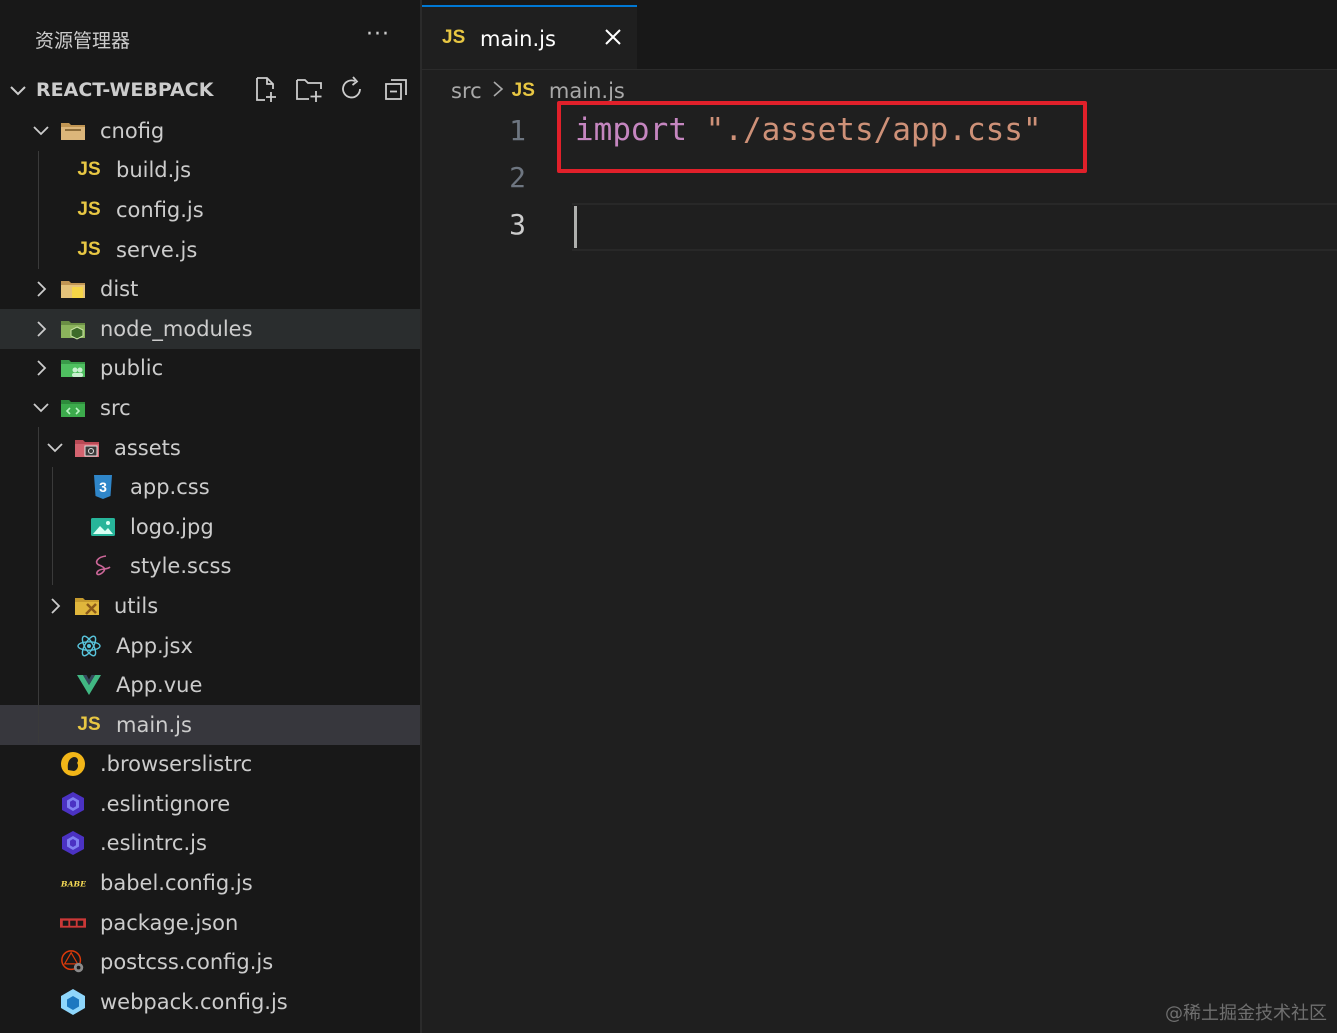  I want to click on file-item: JS config.js, so click(210, 210).